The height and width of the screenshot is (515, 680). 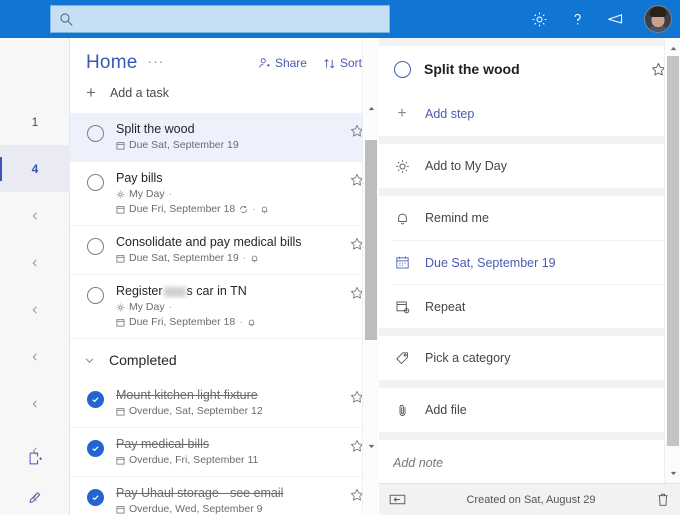 I want to click on task-title-after: s car in TN, so click(x=216, y=291).